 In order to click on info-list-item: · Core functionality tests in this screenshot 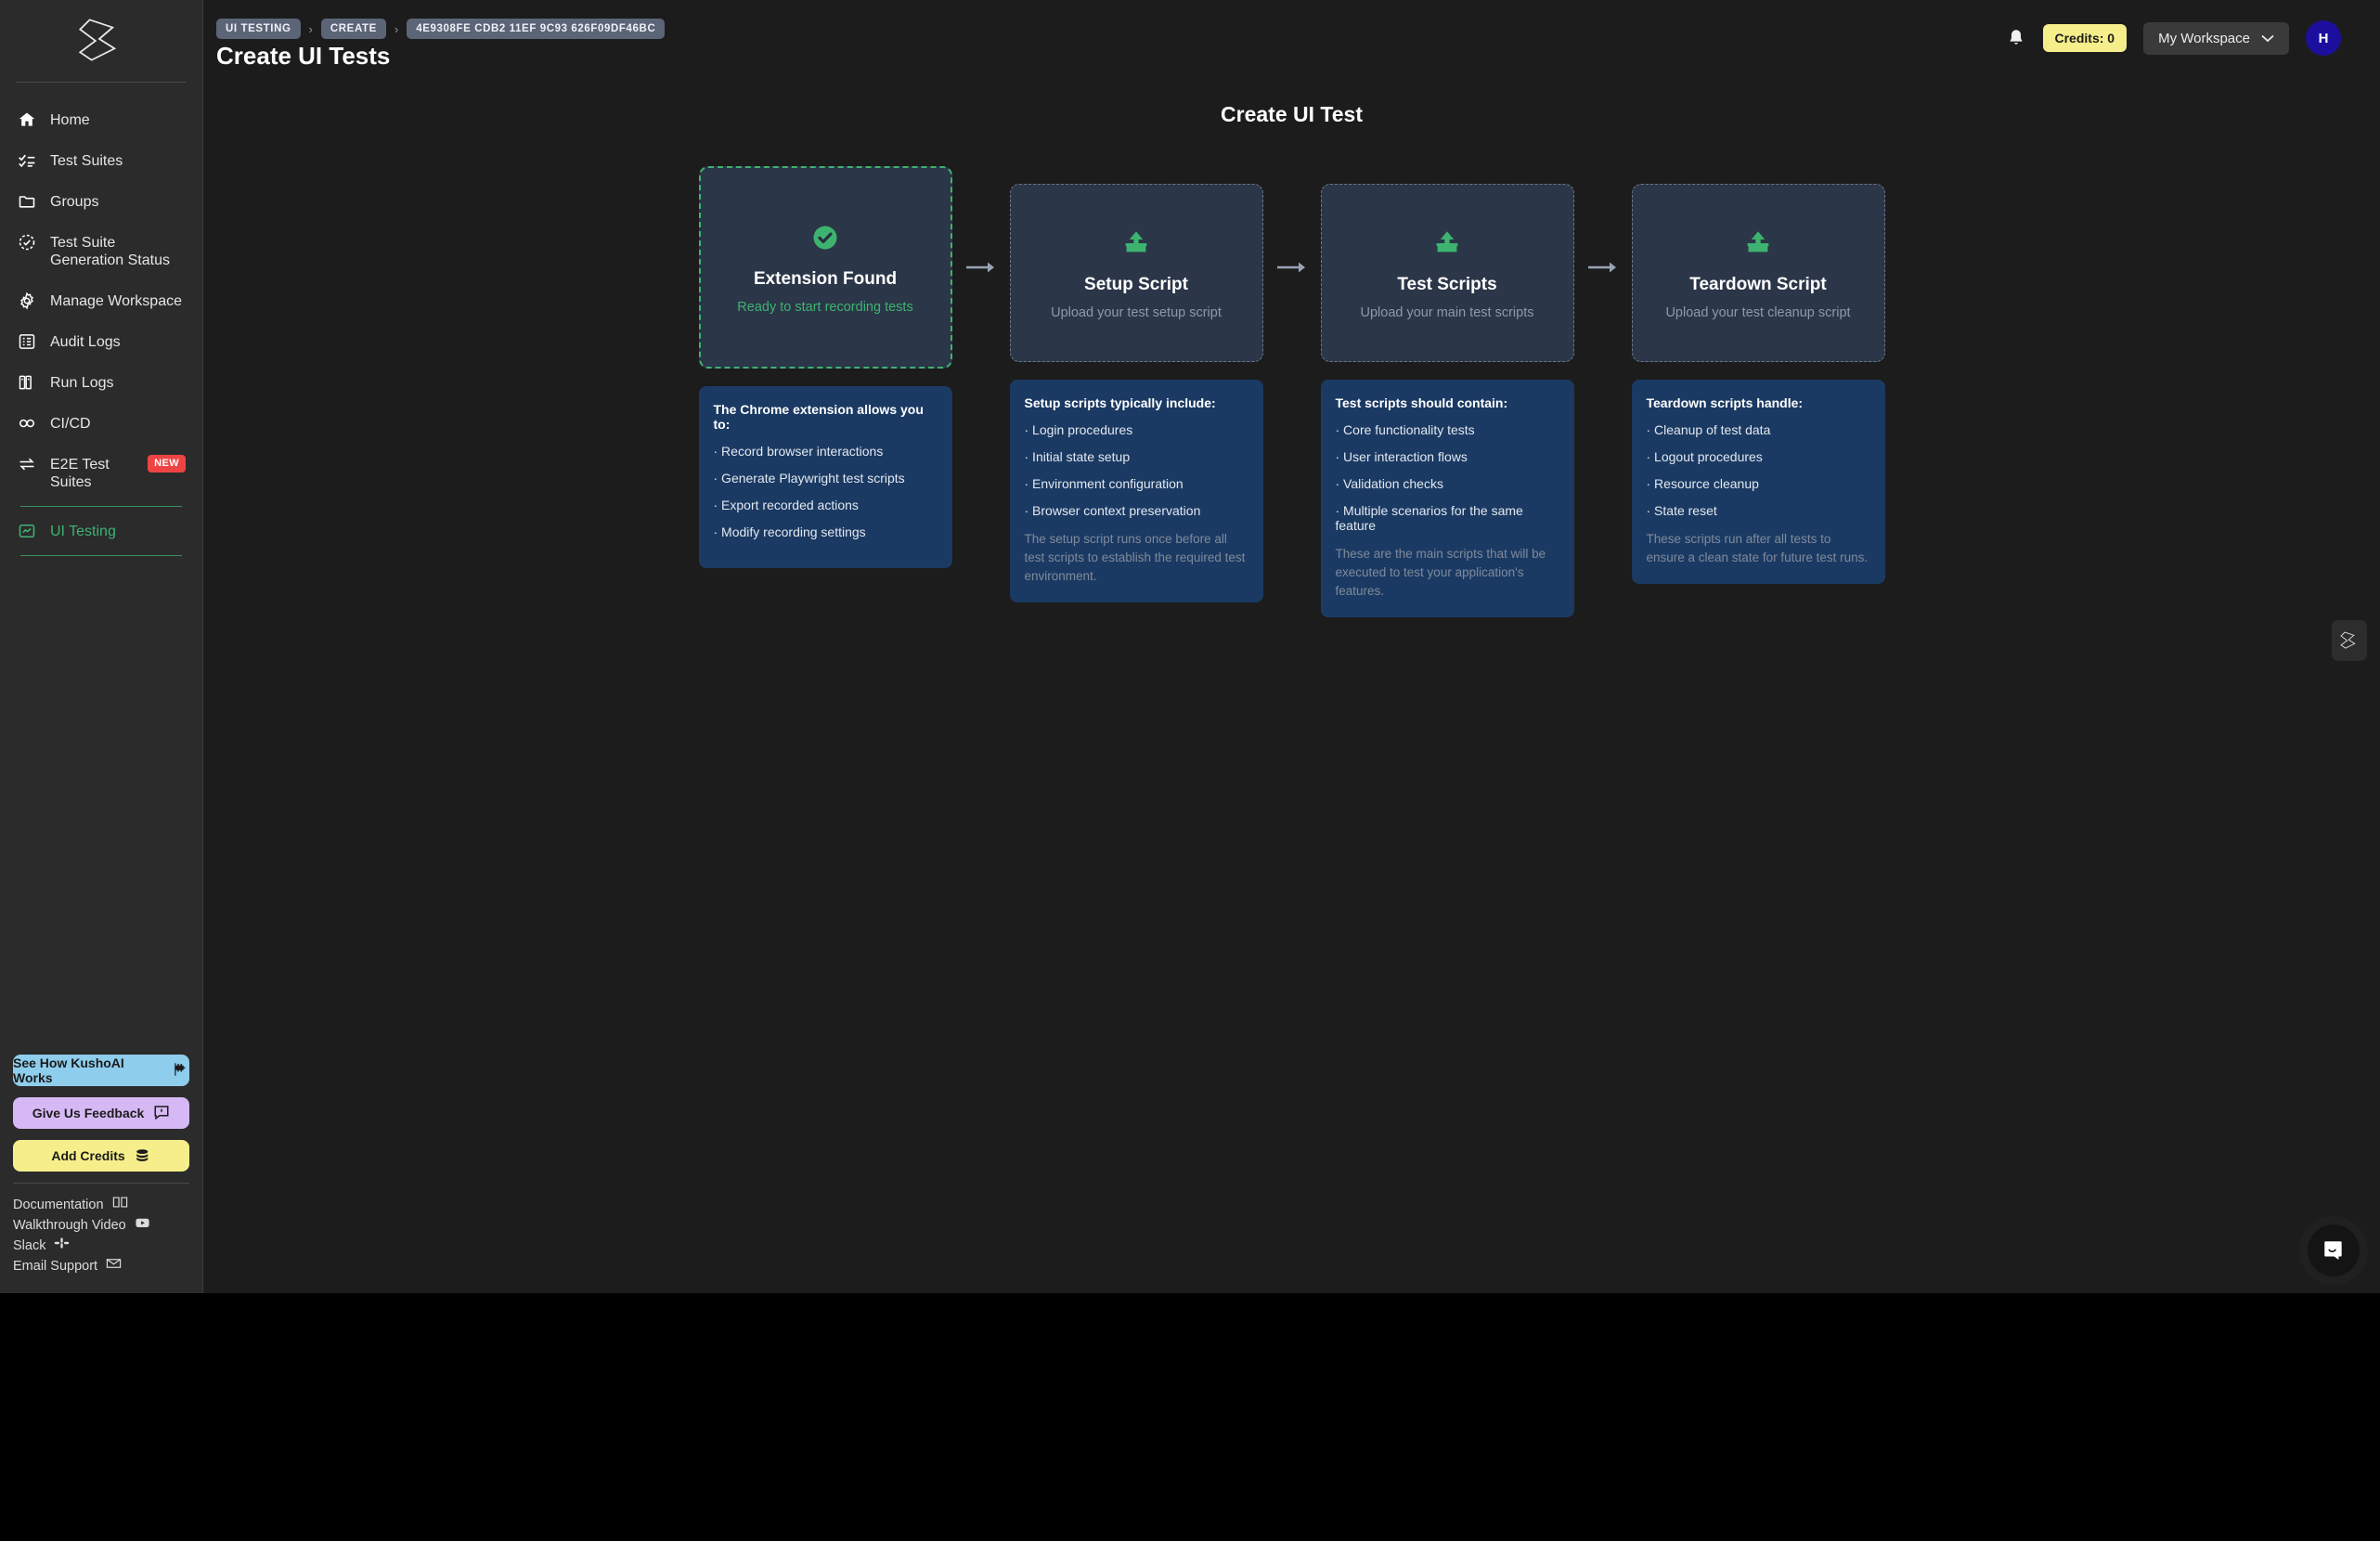, I will do `click(1405, 429)`.